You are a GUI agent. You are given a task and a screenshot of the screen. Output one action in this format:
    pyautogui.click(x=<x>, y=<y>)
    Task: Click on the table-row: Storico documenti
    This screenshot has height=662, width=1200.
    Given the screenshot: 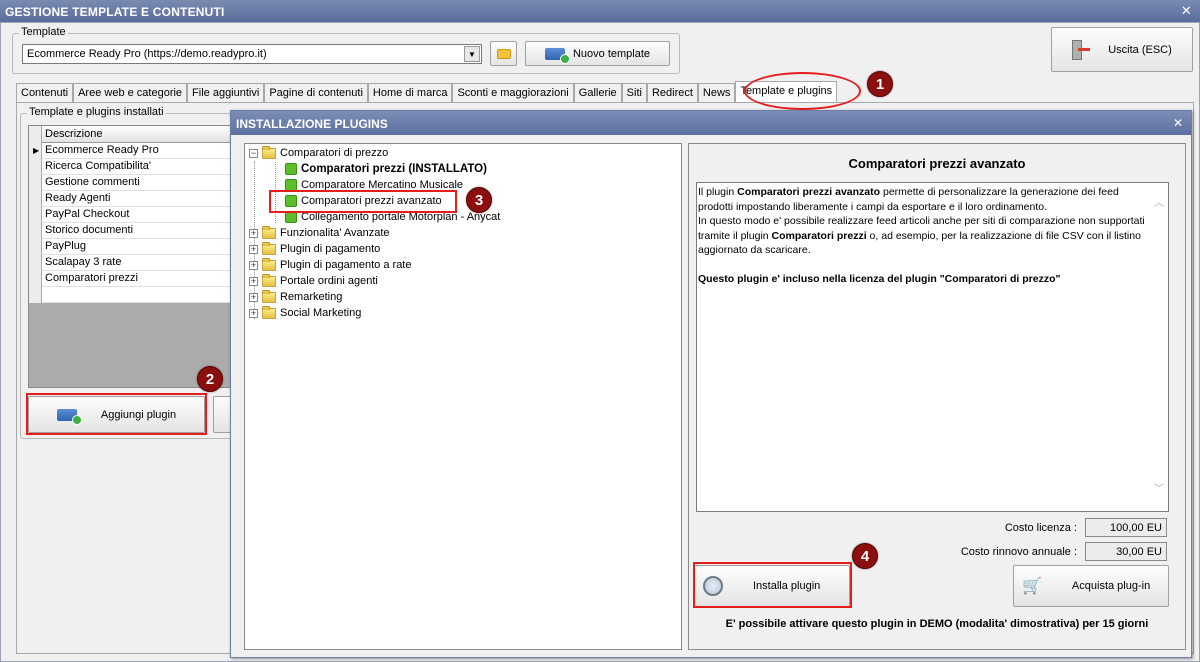 What is the action you would take?
    pyautogui.click(x=138, y=231)
    